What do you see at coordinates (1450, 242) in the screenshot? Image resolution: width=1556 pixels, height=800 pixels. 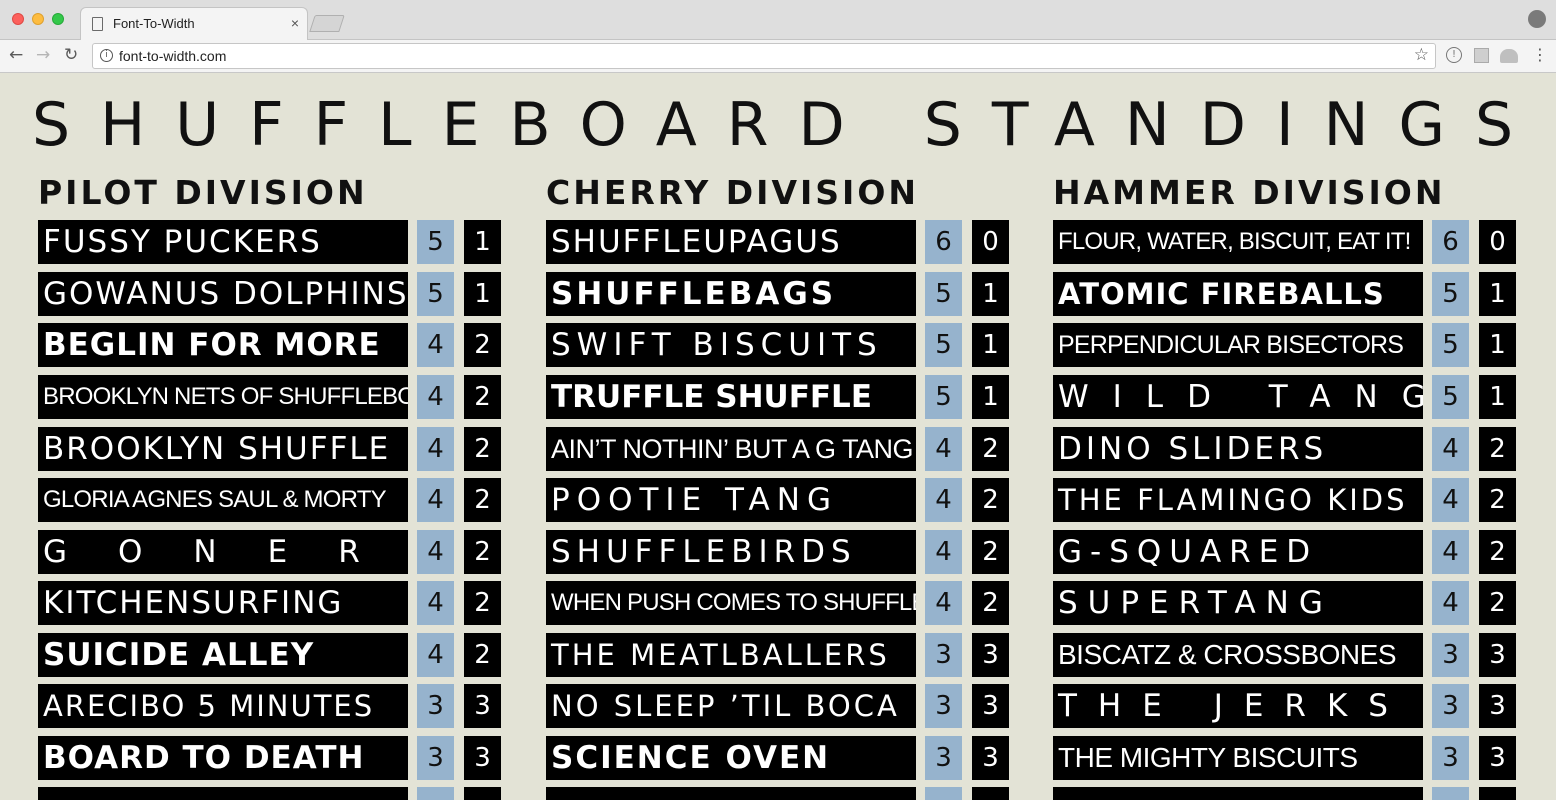 I see `wins-count: 6` at bounding box center [1450, 242].